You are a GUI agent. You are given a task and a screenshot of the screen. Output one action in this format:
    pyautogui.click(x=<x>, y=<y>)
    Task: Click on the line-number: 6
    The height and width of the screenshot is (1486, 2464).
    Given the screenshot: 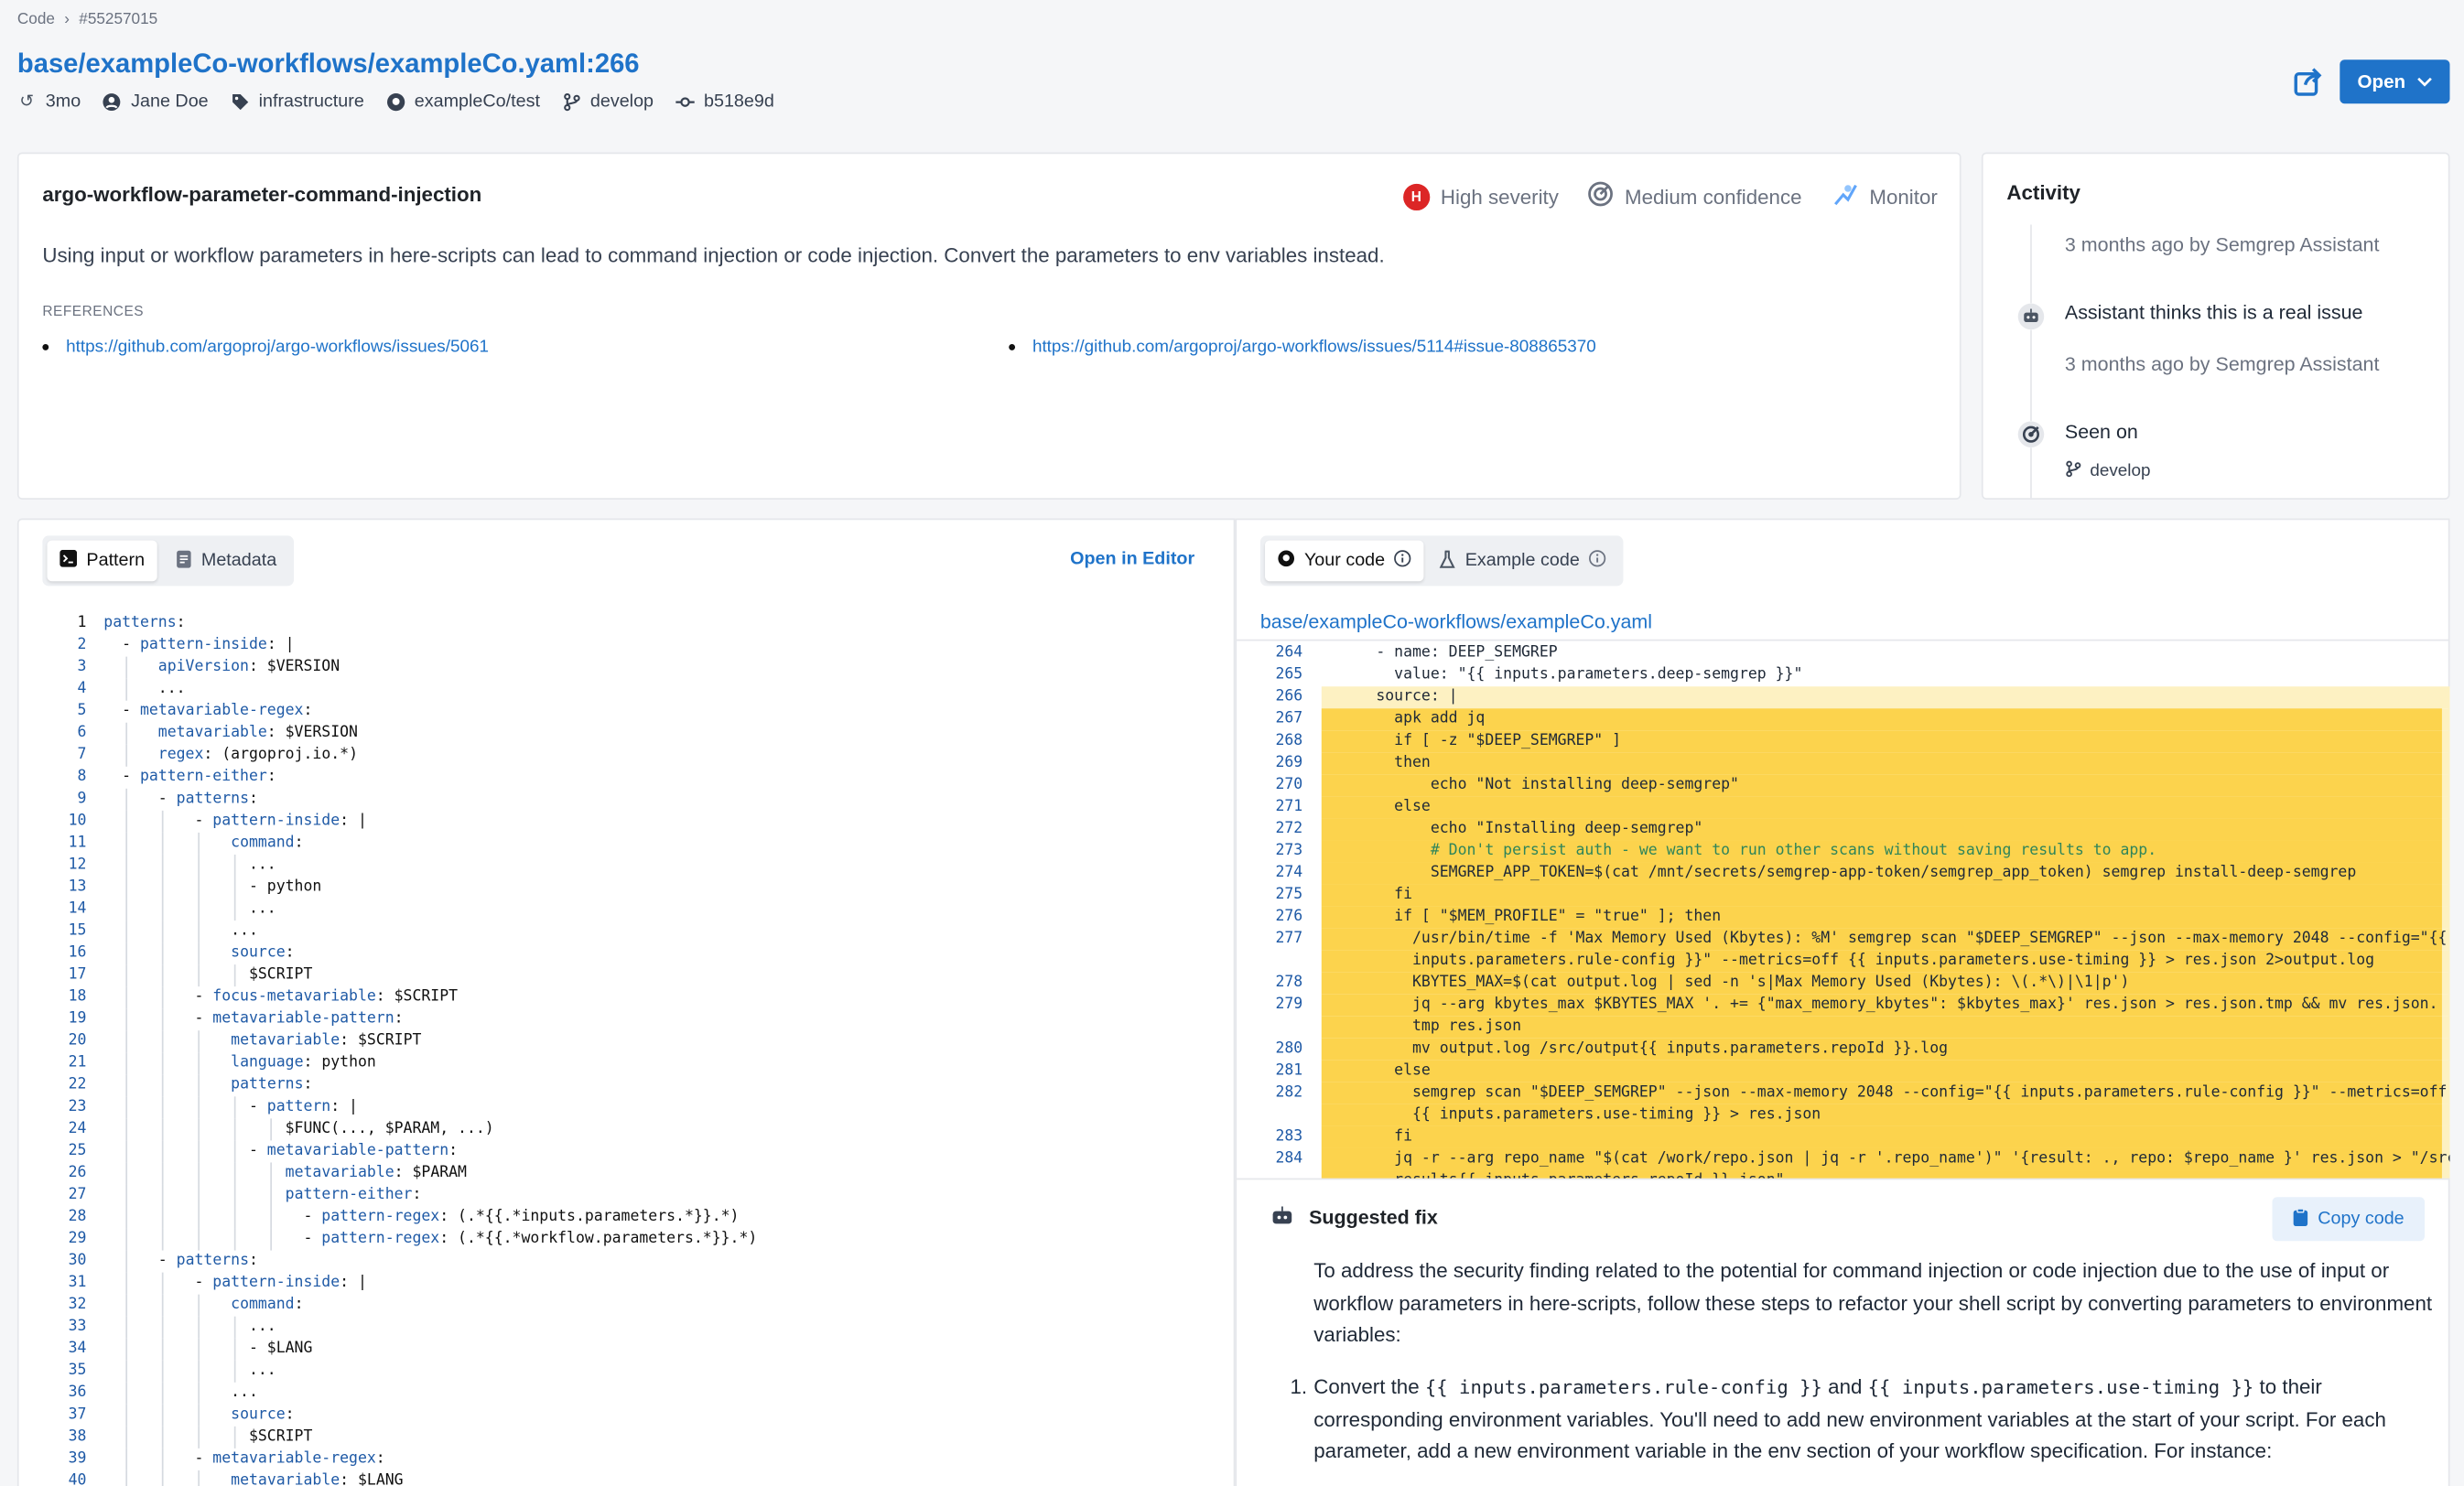 What is the action you would take?
    pyautogui.click(x=82, y=733)
    